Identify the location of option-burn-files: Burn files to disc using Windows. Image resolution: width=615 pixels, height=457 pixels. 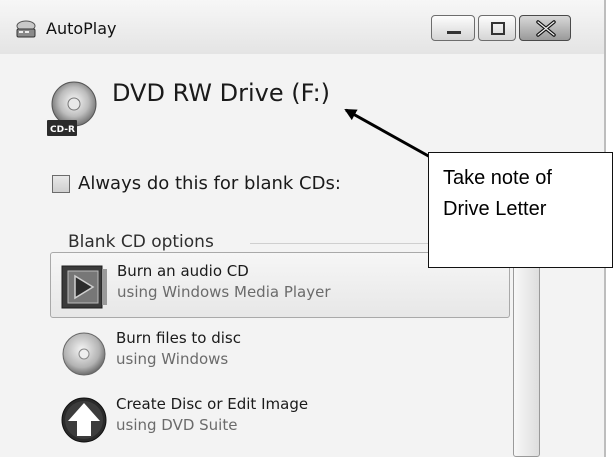
(280, 353).